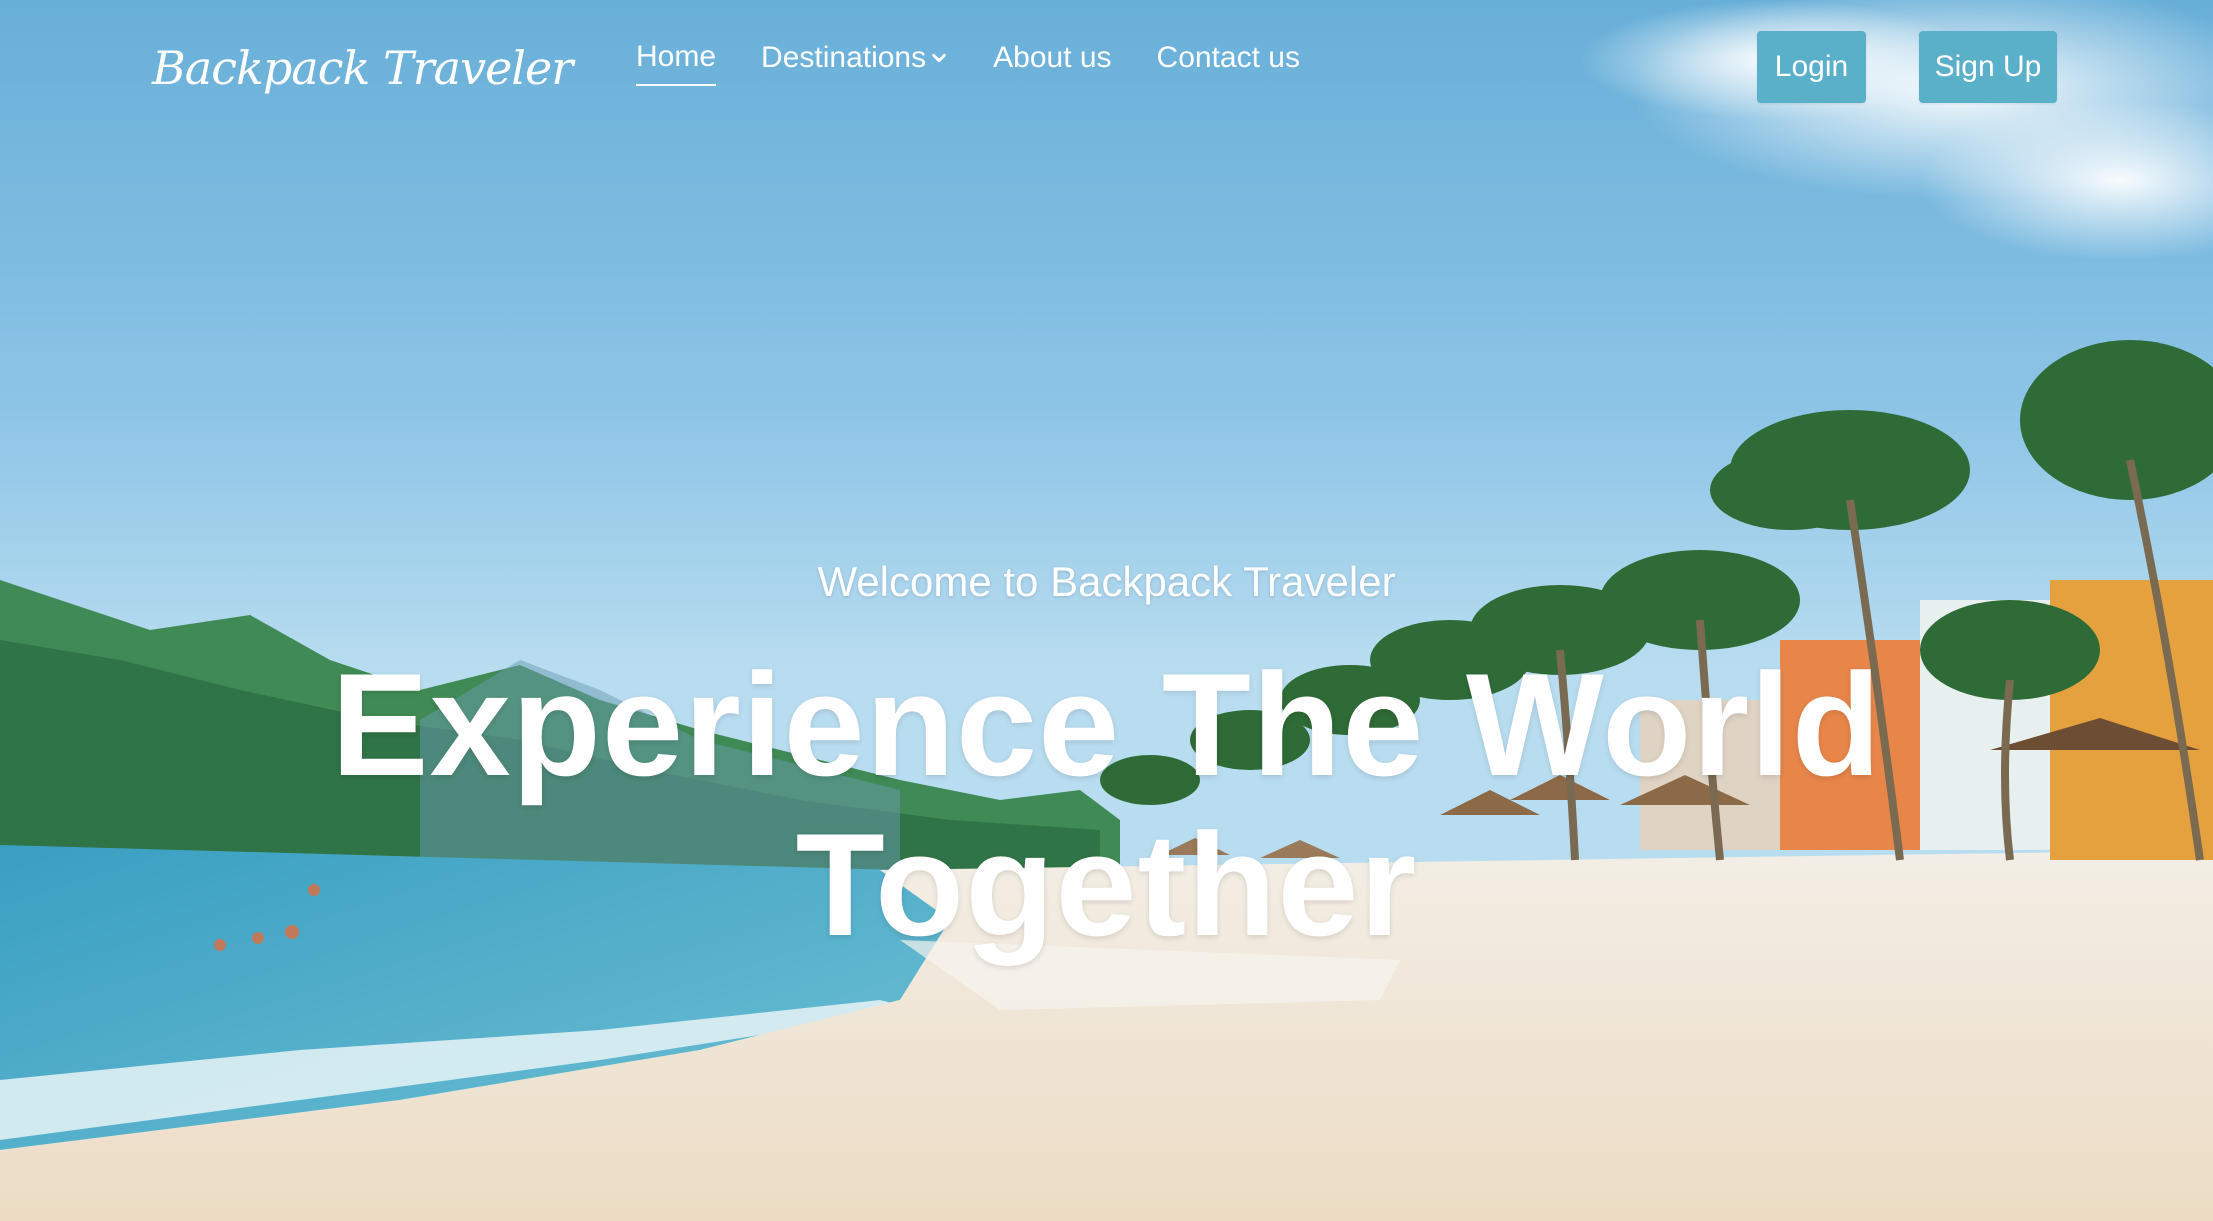 Image resolution: width=2213 pixels, height=1221 pixels. What do you see at coordinates (1106, 581) in the screenshot?
I see `hero-subtitle: Welcome to Backpack Traveler` at bounding box center [1106, 581].